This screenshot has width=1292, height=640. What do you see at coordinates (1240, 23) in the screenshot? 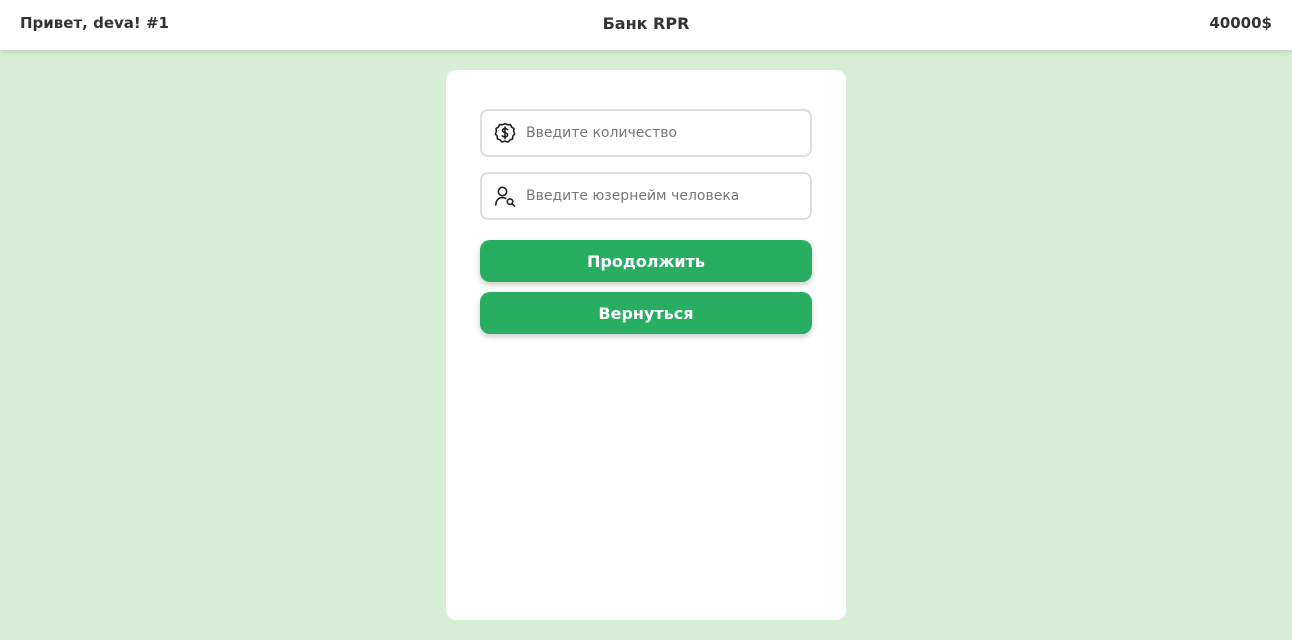
I see `balance-display: 40000$` at bounding box center [1240, 23].